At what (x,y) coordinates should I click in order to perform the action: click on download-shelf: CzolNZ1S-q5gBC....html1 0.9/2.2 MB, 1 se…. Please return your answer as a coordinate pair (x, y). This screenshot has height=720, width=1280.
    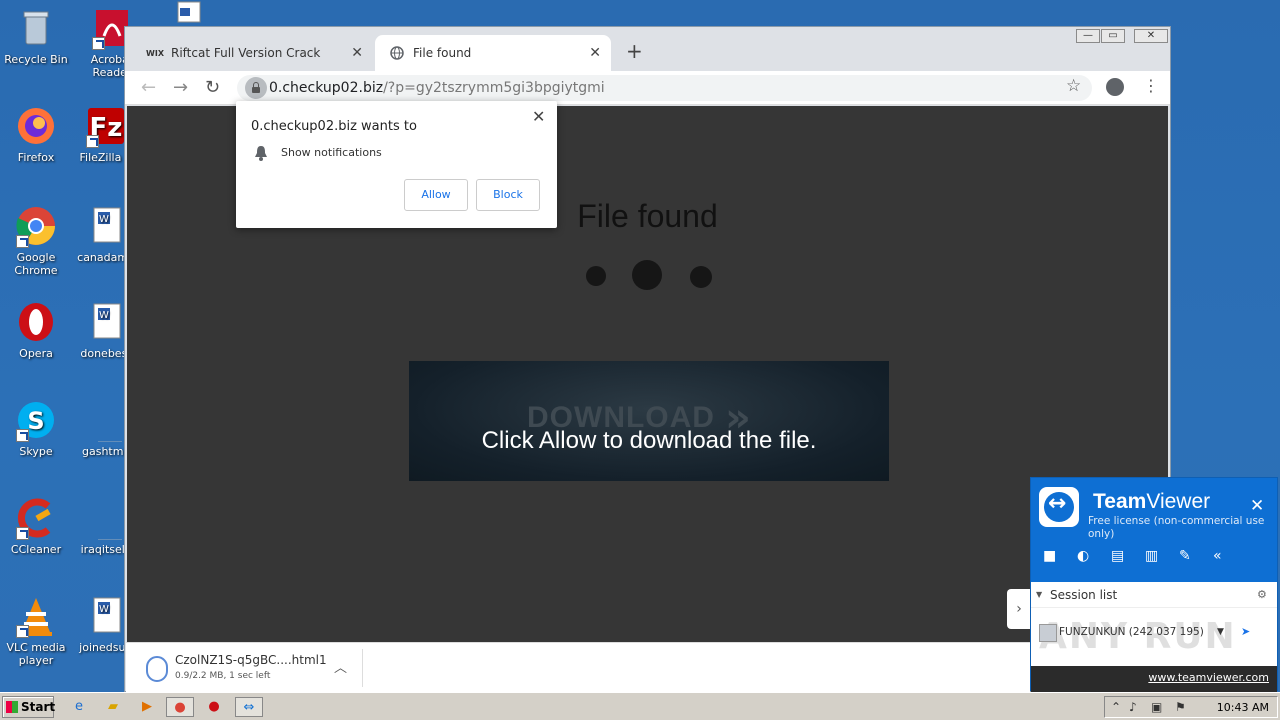
    Looking at the image, I should click on (578, 667).